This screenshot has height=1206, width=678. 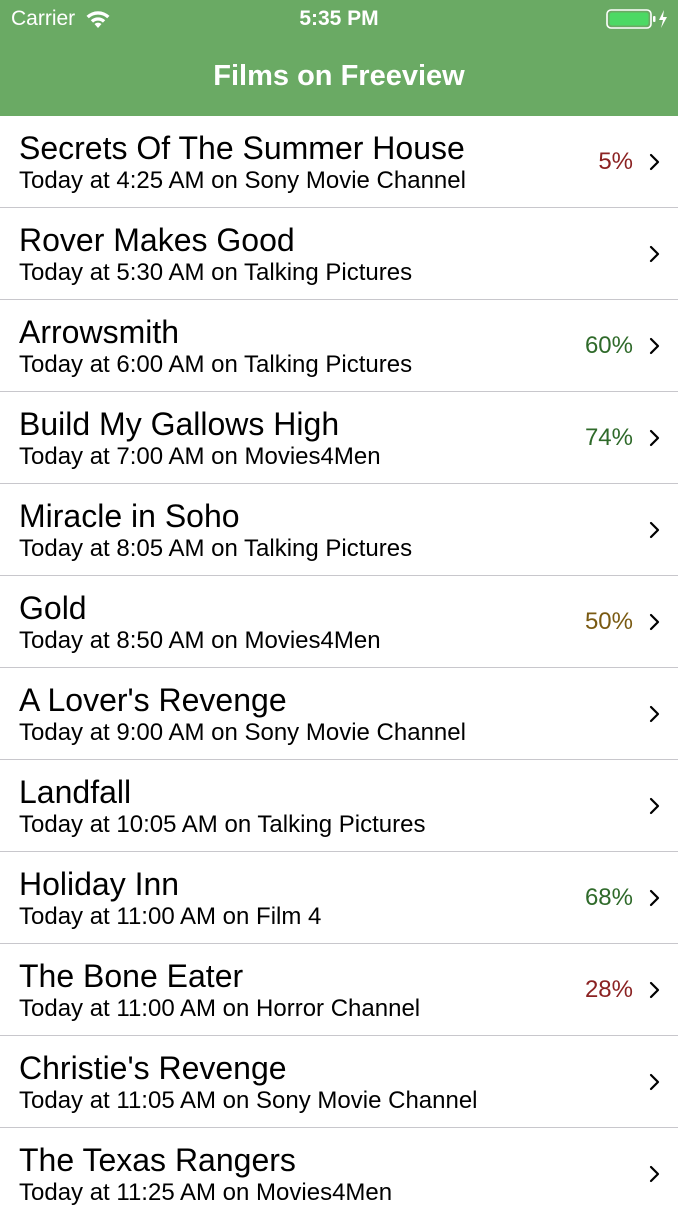 I want to click on film-broadcast-info: Today at 11:00 AM on Film 4, so click(x=170, y=916).